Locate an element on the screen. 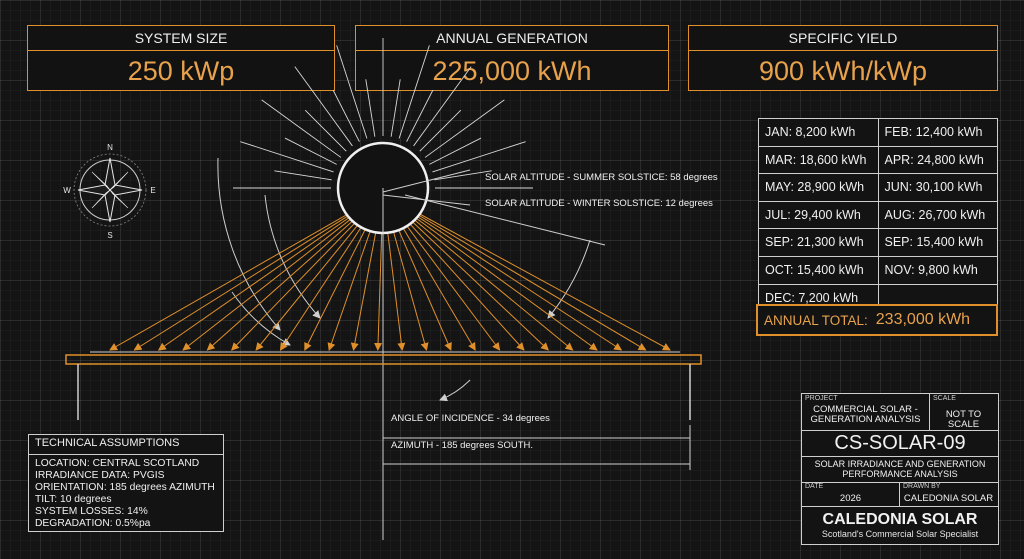  compass-n: N is located at coordinates (110, 147).